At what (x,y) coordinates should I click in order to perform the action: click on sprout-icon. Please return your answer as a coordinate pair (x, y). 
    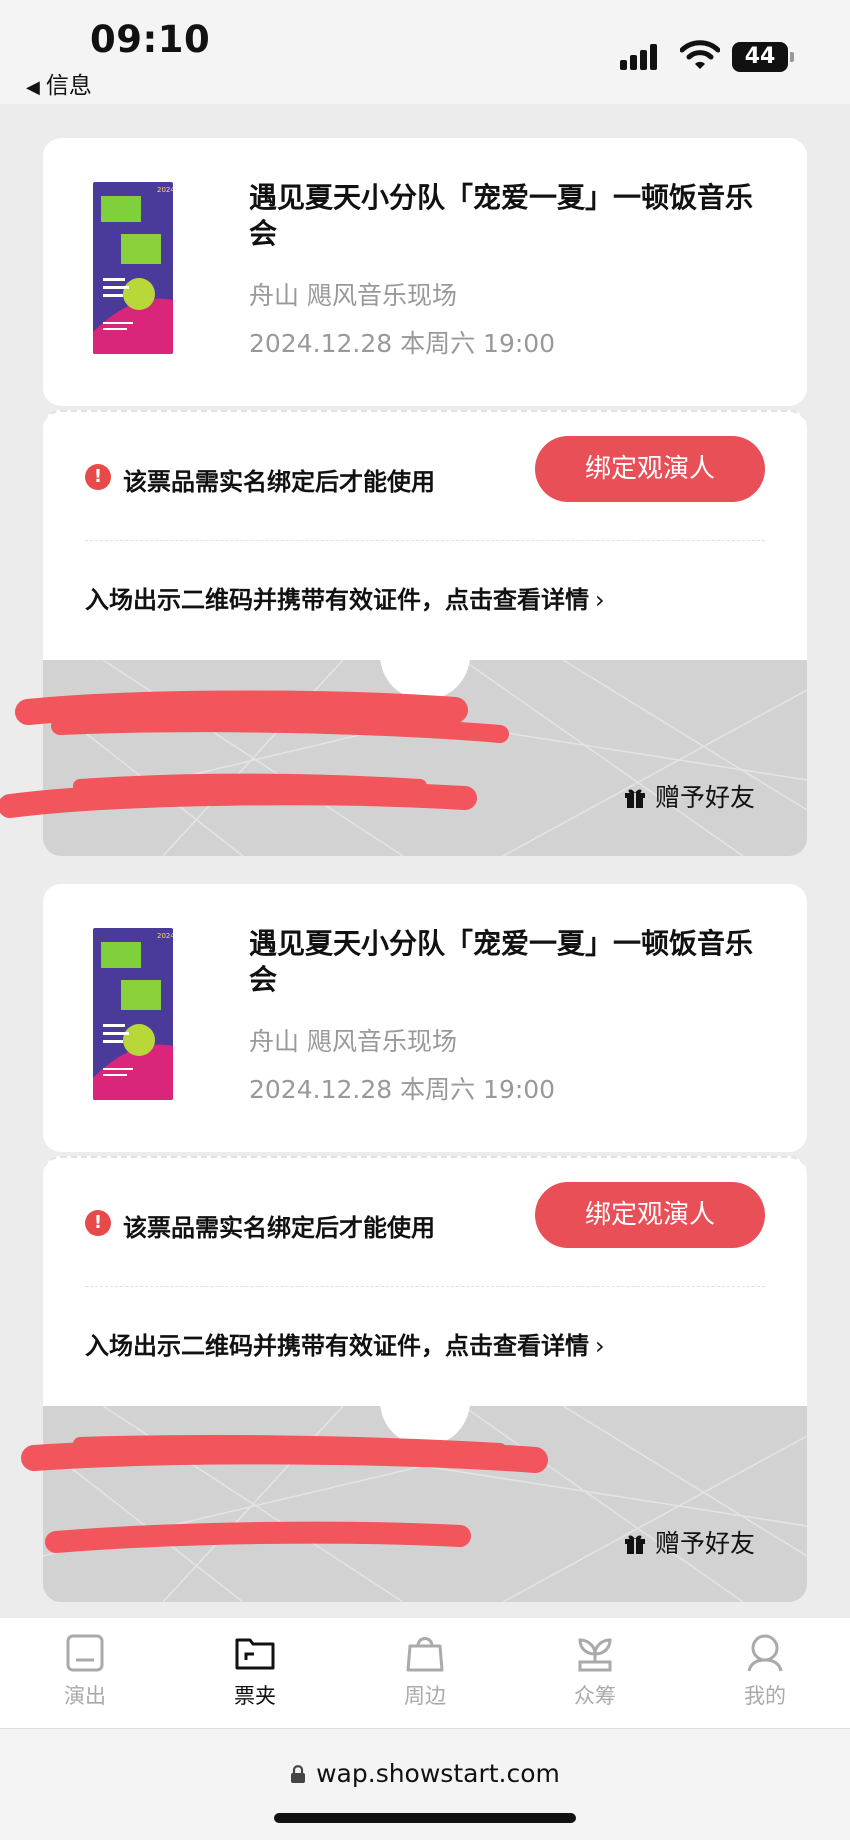
    Looking at the image, I should click on (595, 1655).